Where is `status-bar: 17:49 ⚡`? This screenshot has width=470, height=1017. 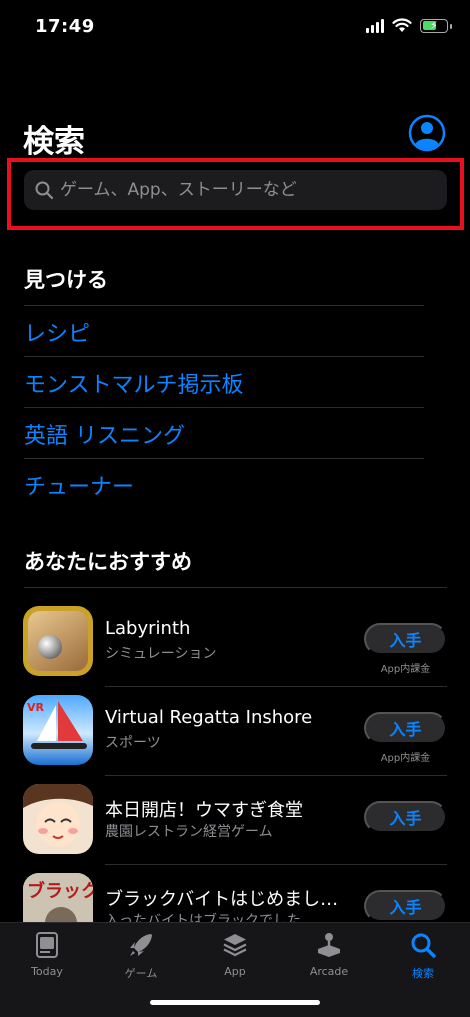
status-bar: 17:49 ⚡ is located at coordinates (235, 28).